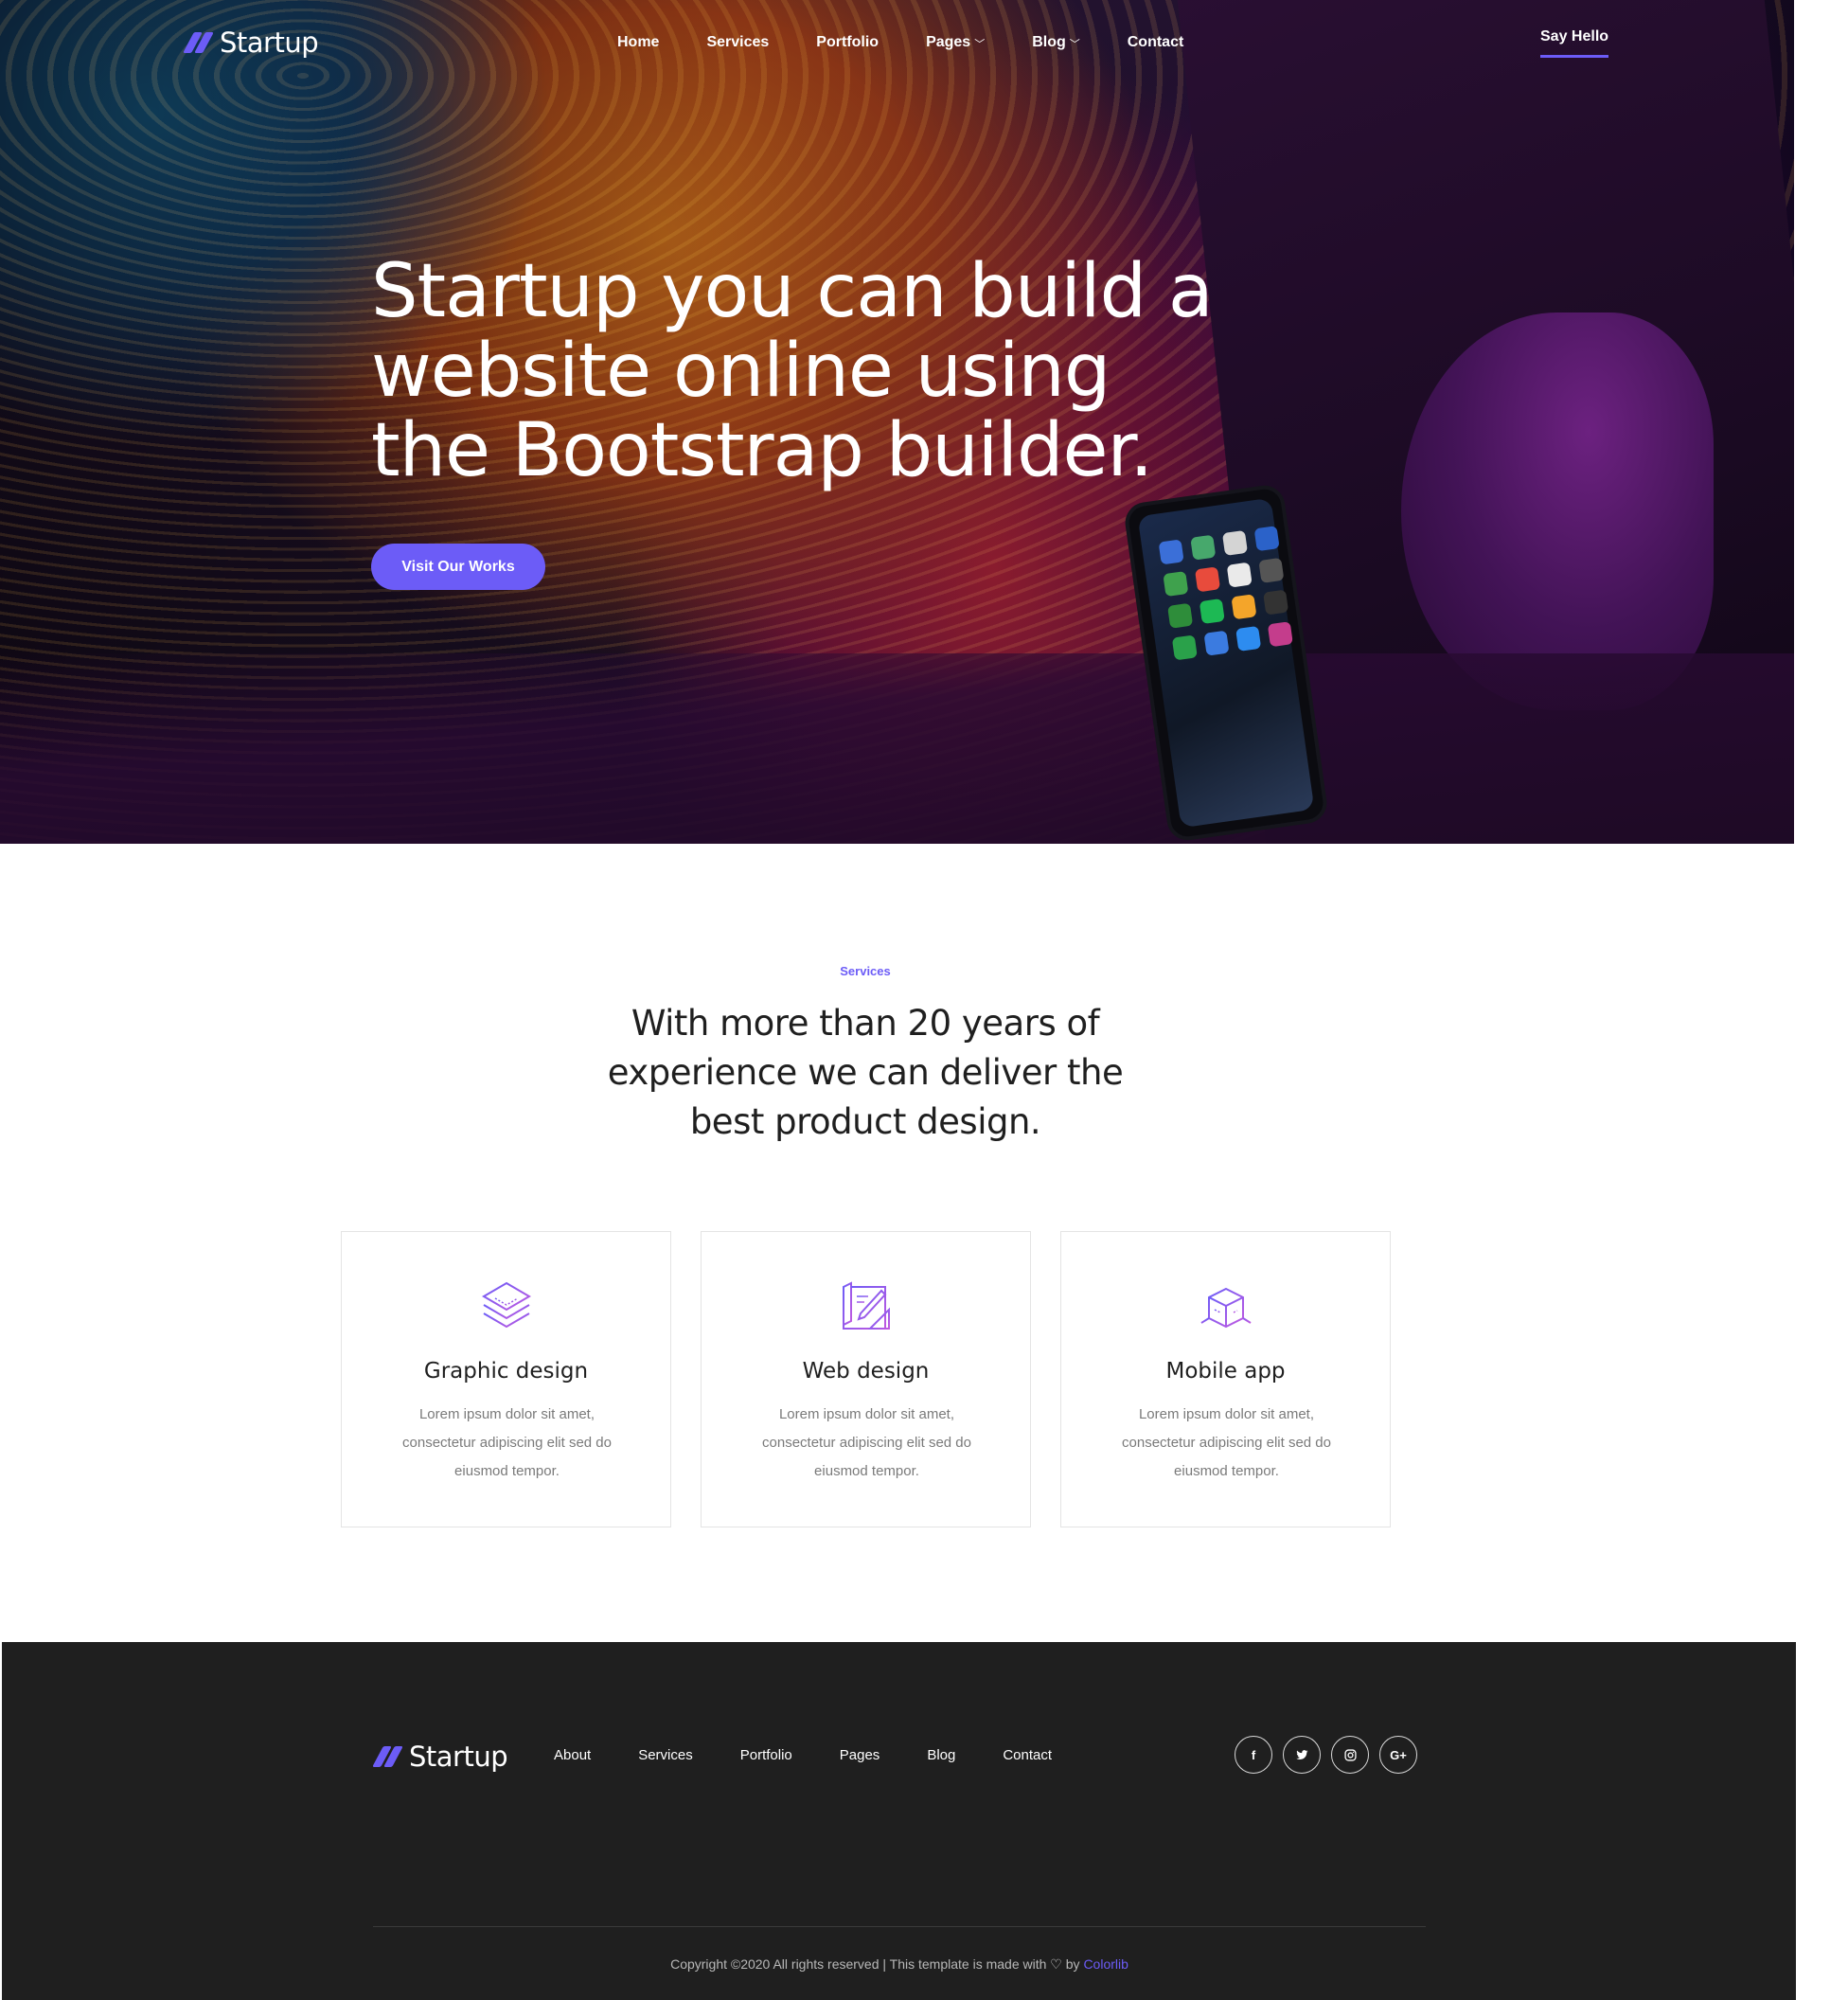 Image resolution: width=1848 pixels, height=2000 pixels. What do you see at coordinates (1049, 42) in the screenshot?
I see `nav-label: Blog` at bounding box center [1049, 42].